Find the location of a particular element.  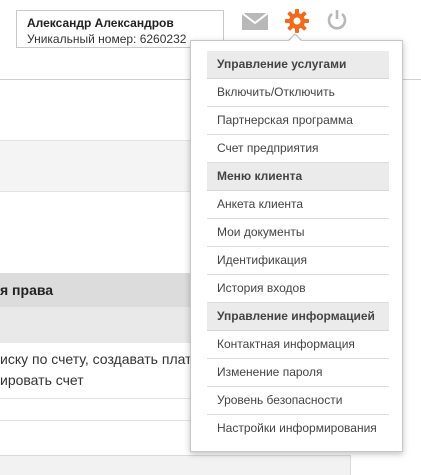

content-panel is located at coordinates (95, 166).